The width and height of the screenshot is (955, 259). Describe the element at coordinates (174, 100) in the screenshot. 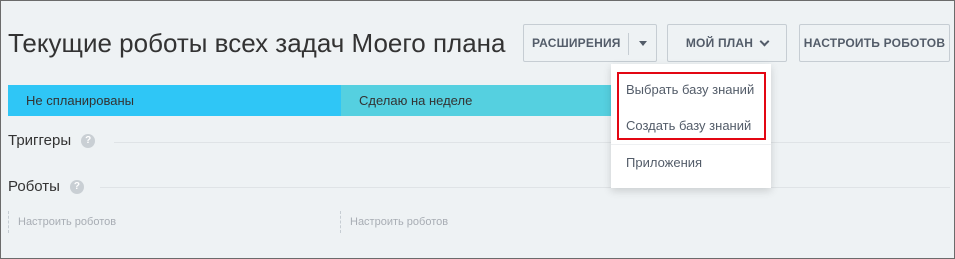

I see `stage-not-planned: Не спланированы` at that location.